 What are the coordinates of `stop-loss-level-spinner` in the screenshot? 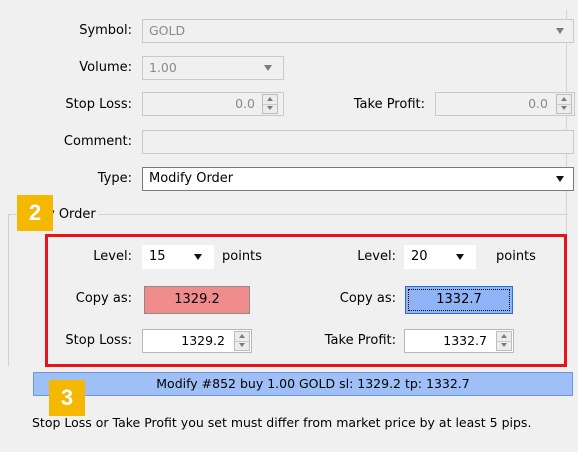 It's located at (242, 341).